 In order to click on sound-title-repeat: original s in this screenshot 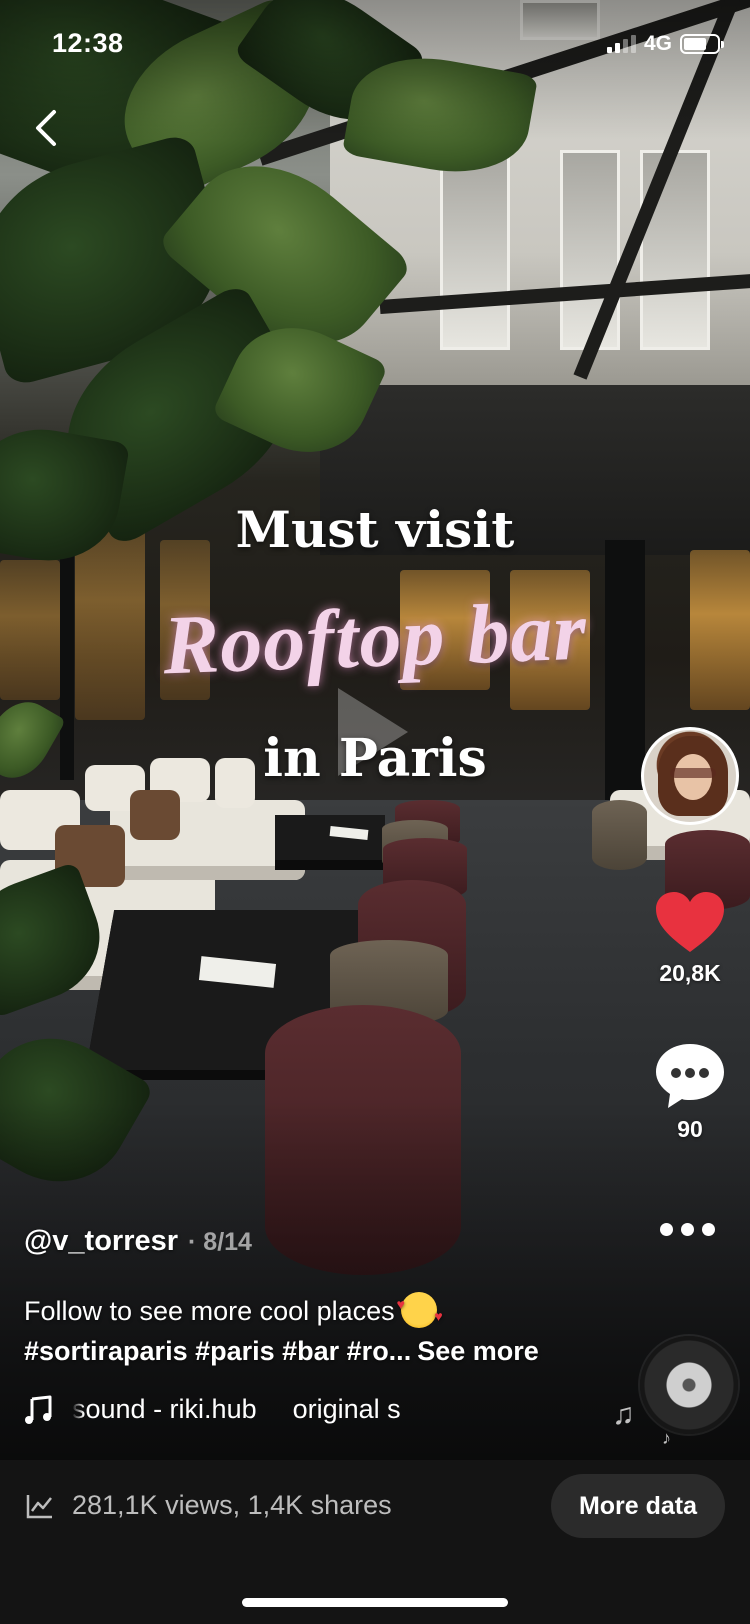, I will do `click(346, 1409)`.